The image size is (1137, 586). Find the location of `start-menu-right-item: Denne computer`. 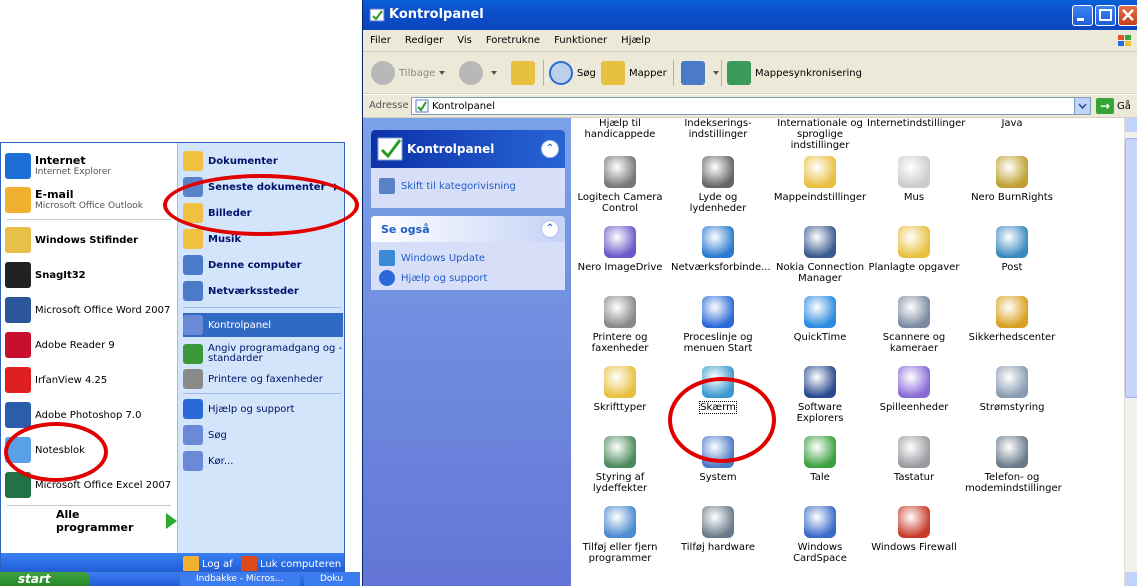

start-menu-right-item: Denne computer is located at coordinates (263, 265).